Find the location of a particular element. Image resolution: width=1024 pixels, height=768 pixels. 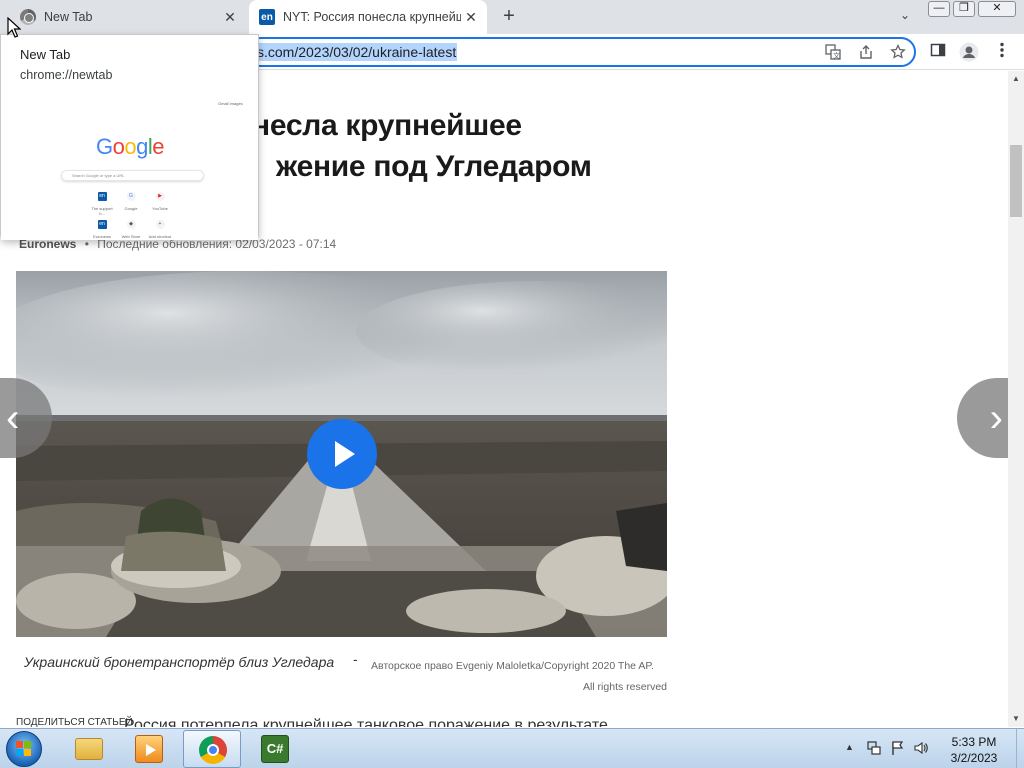

google-logo: Google is located at coordinates (130, 146).